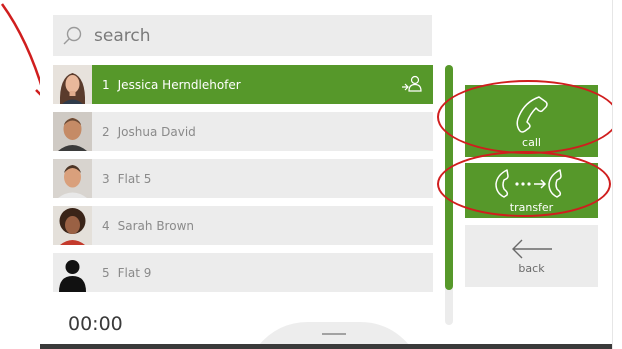 Image resolution: width=622 pixels, height=349 pixels. I want to click on contact-row: 4 Sarah Brown, so click(243, 225).